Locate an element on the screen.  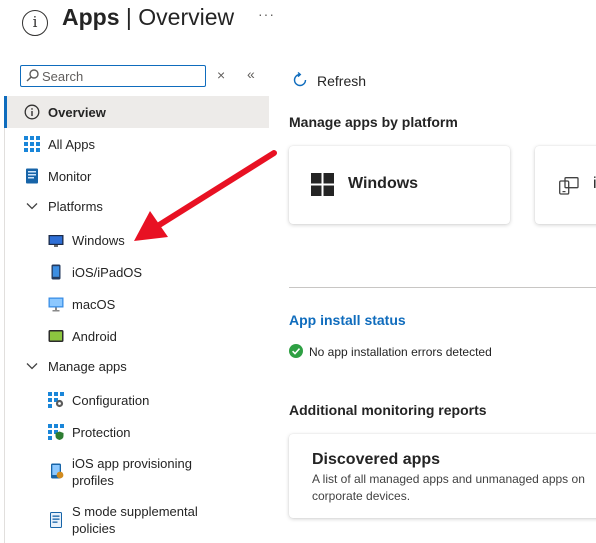
platform-section-title: Manage apps by platform is located at coordinates (373, 122).